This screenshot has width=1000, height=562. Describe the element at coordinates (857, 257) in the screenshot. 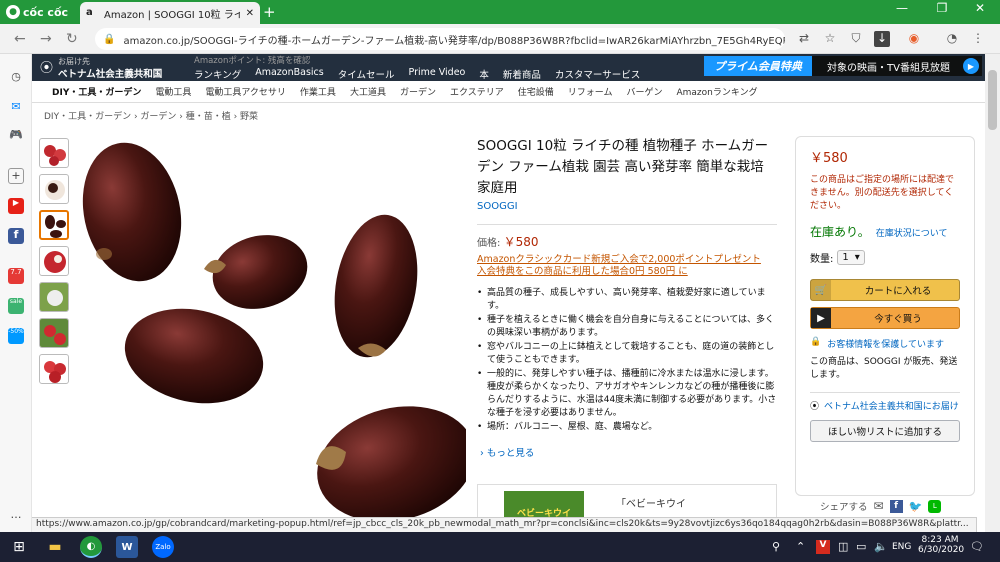

I see `dropdown-arrow-icon: ▾` at that location.